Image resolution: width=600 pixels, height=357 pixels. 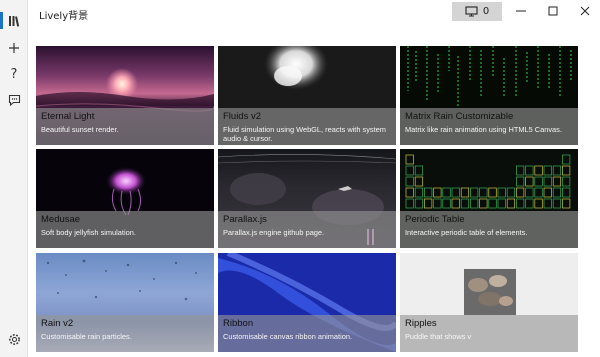 I want to click on card-description: Puddle that shows v, so click(x=438, y=336).